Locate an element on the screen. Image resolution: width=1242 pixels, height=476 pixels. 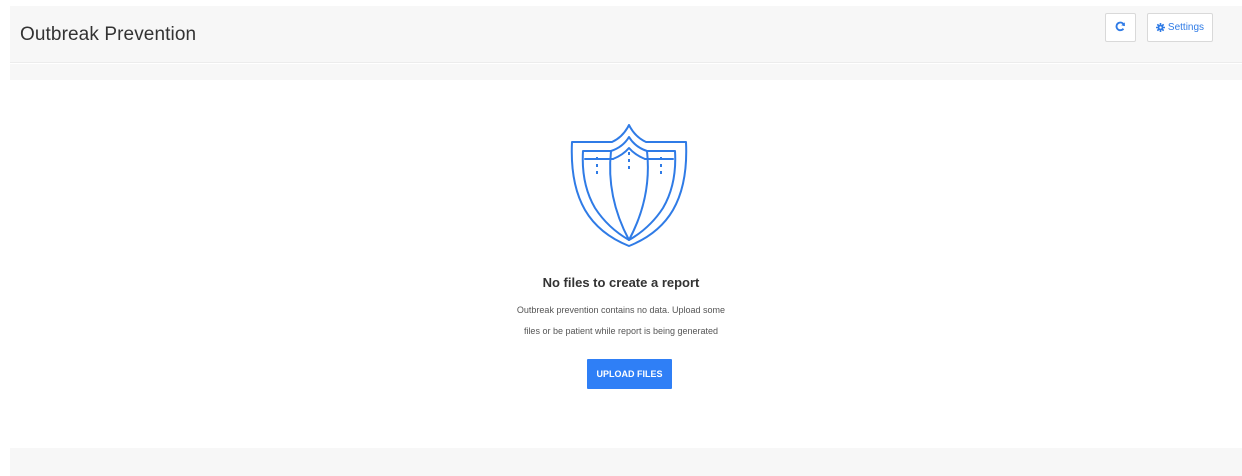
page-header: Outbreak Prevention Settings is located at coordinates (626, 34).